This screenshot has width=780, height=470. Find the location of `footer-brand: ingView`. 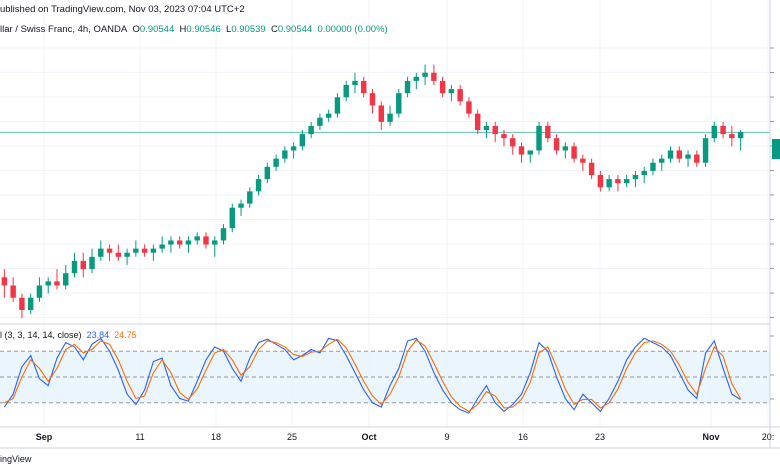

footer-brand: ingView is located at coordinates (16, 459).